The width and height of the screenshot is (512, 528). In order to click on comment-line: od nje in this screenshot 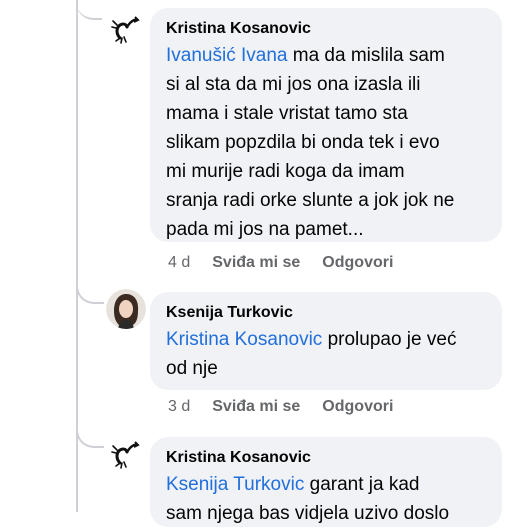, I will do `click(192, 368)`.